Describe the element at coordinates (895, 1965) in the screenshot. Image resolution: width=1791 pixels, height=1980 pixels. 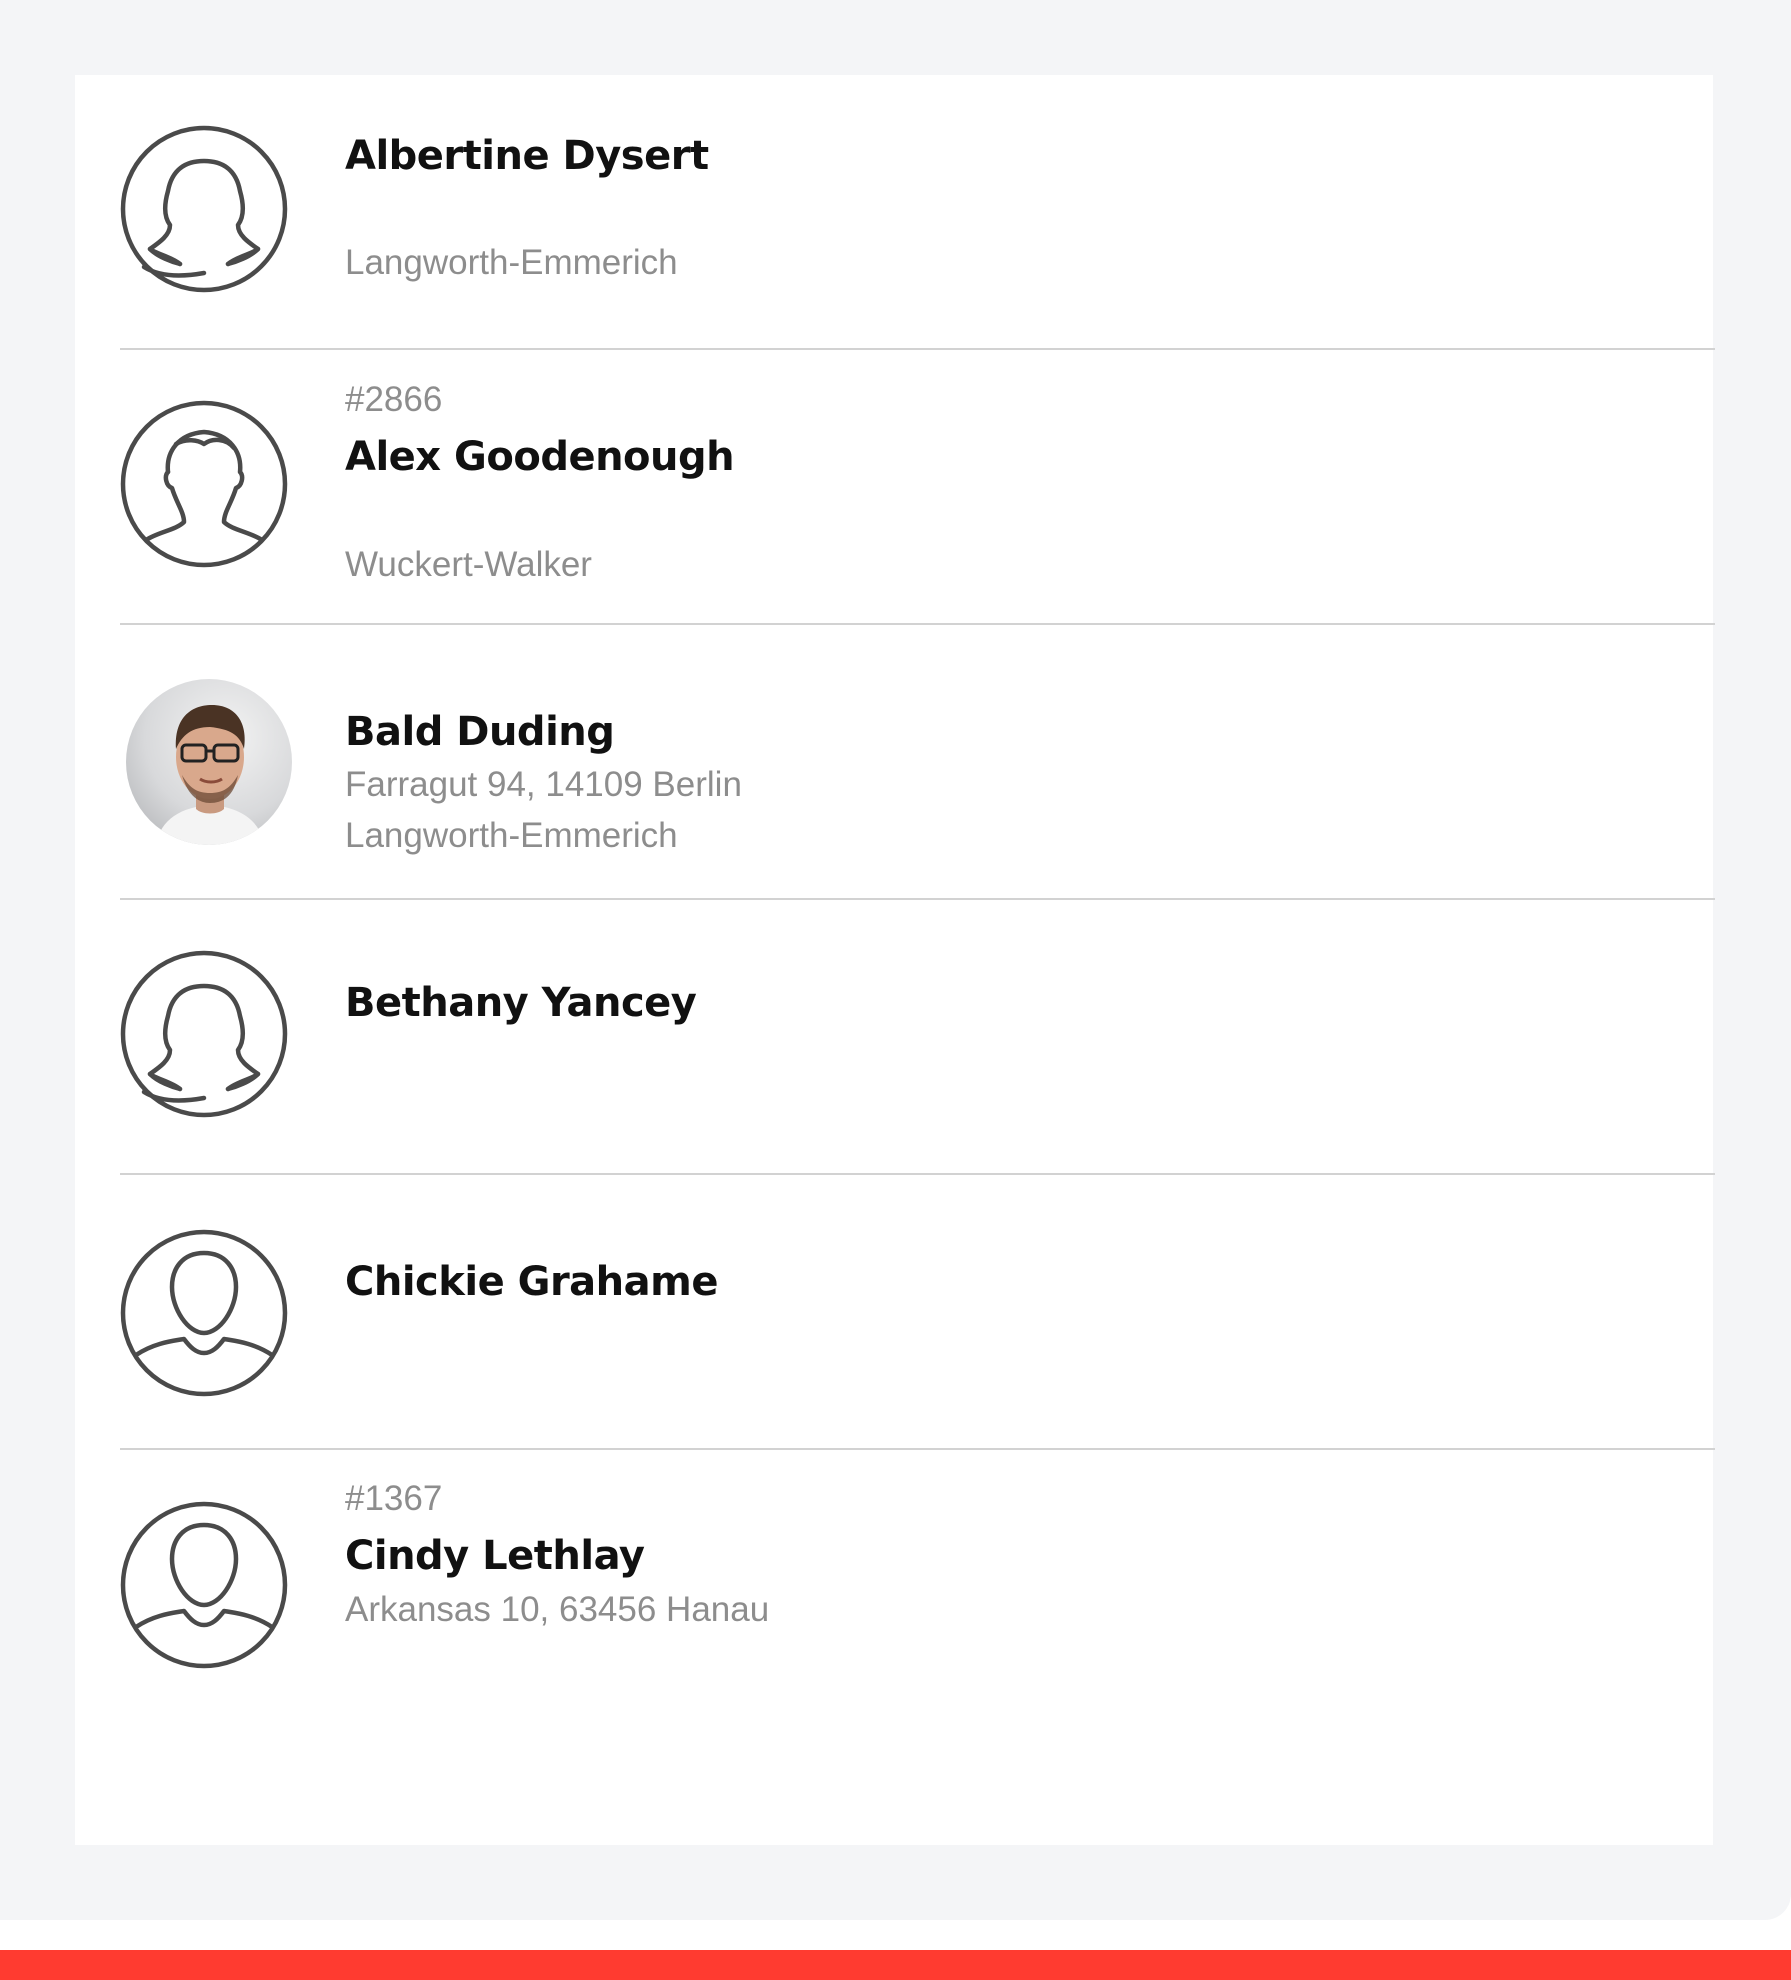
I see `accent-bar` at that location.